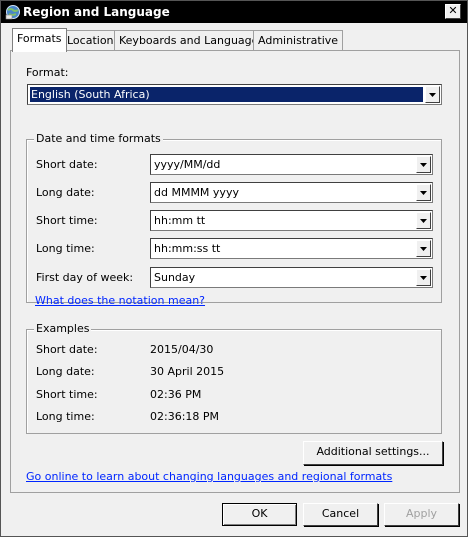  I want to click on close-icon: ✕, so click(453, 10).